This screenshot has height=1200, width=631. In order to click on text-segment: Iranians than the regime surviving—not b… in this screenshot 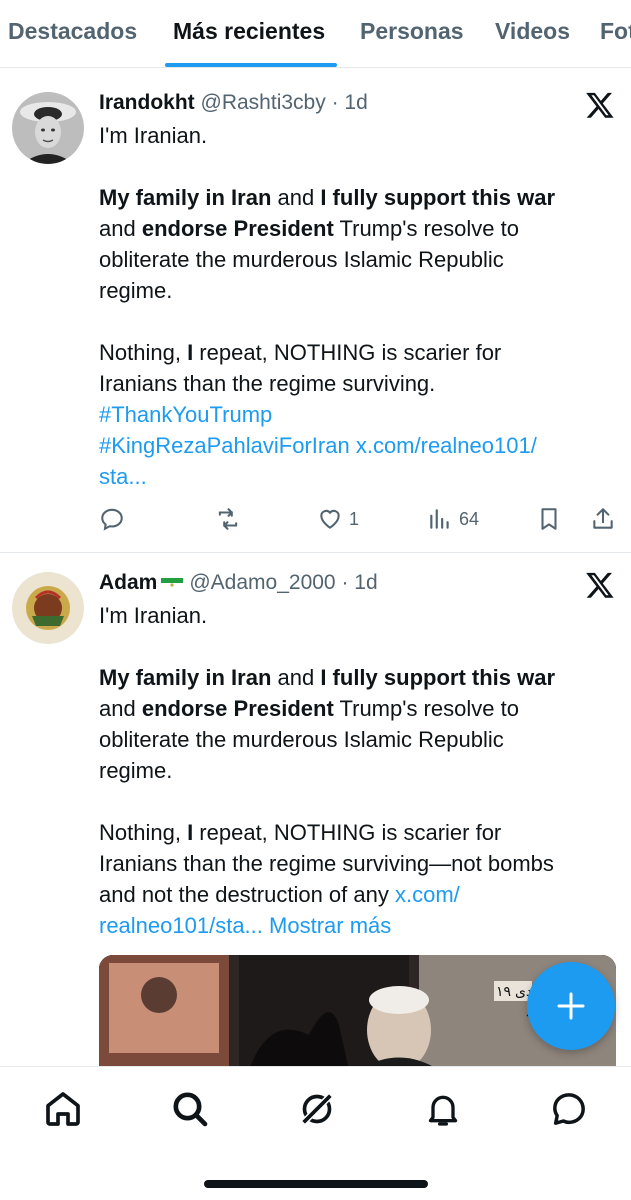, I will do `click(326, 863)`.